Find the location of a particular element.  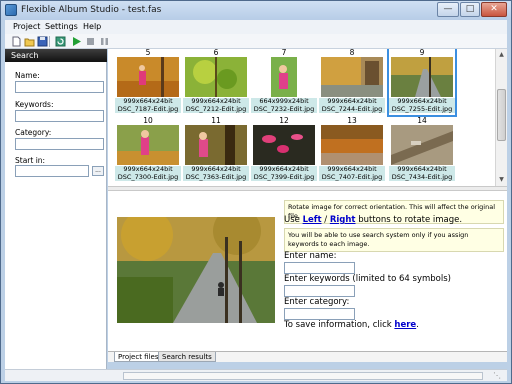

title-bar: Flexible Album Studio - test.fas — □ ✕ is located at coordinates (256, 10).